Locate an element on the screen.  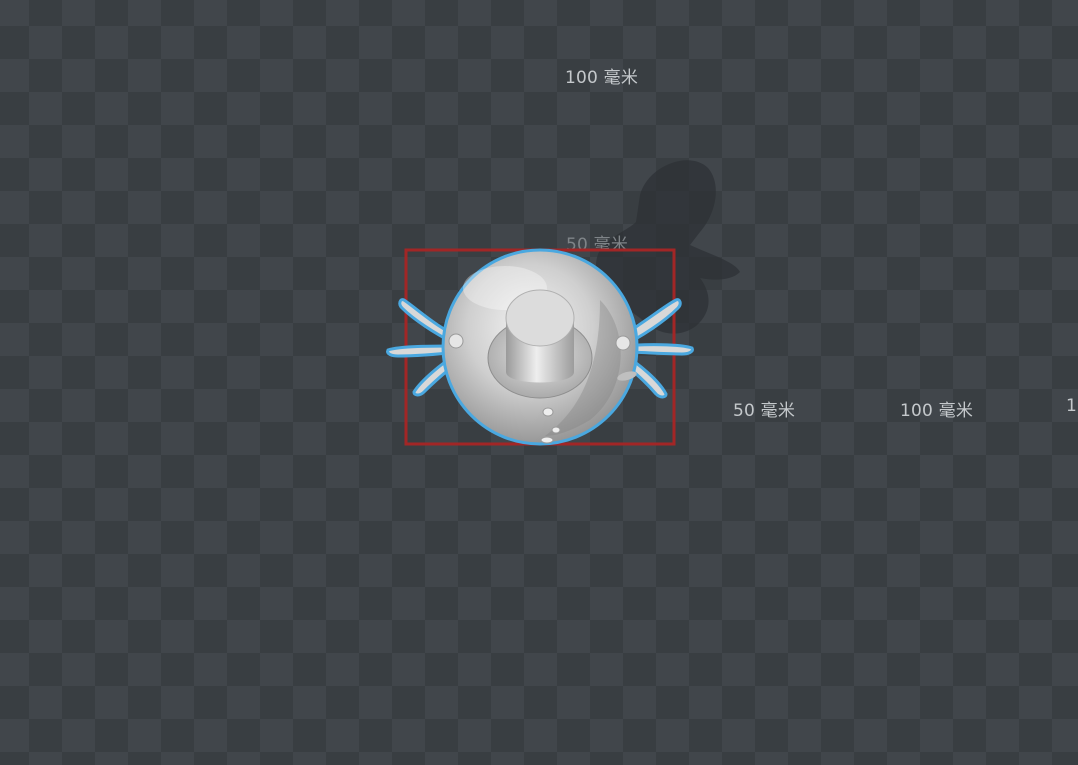
model-layer is located at coordinates (540, 347).